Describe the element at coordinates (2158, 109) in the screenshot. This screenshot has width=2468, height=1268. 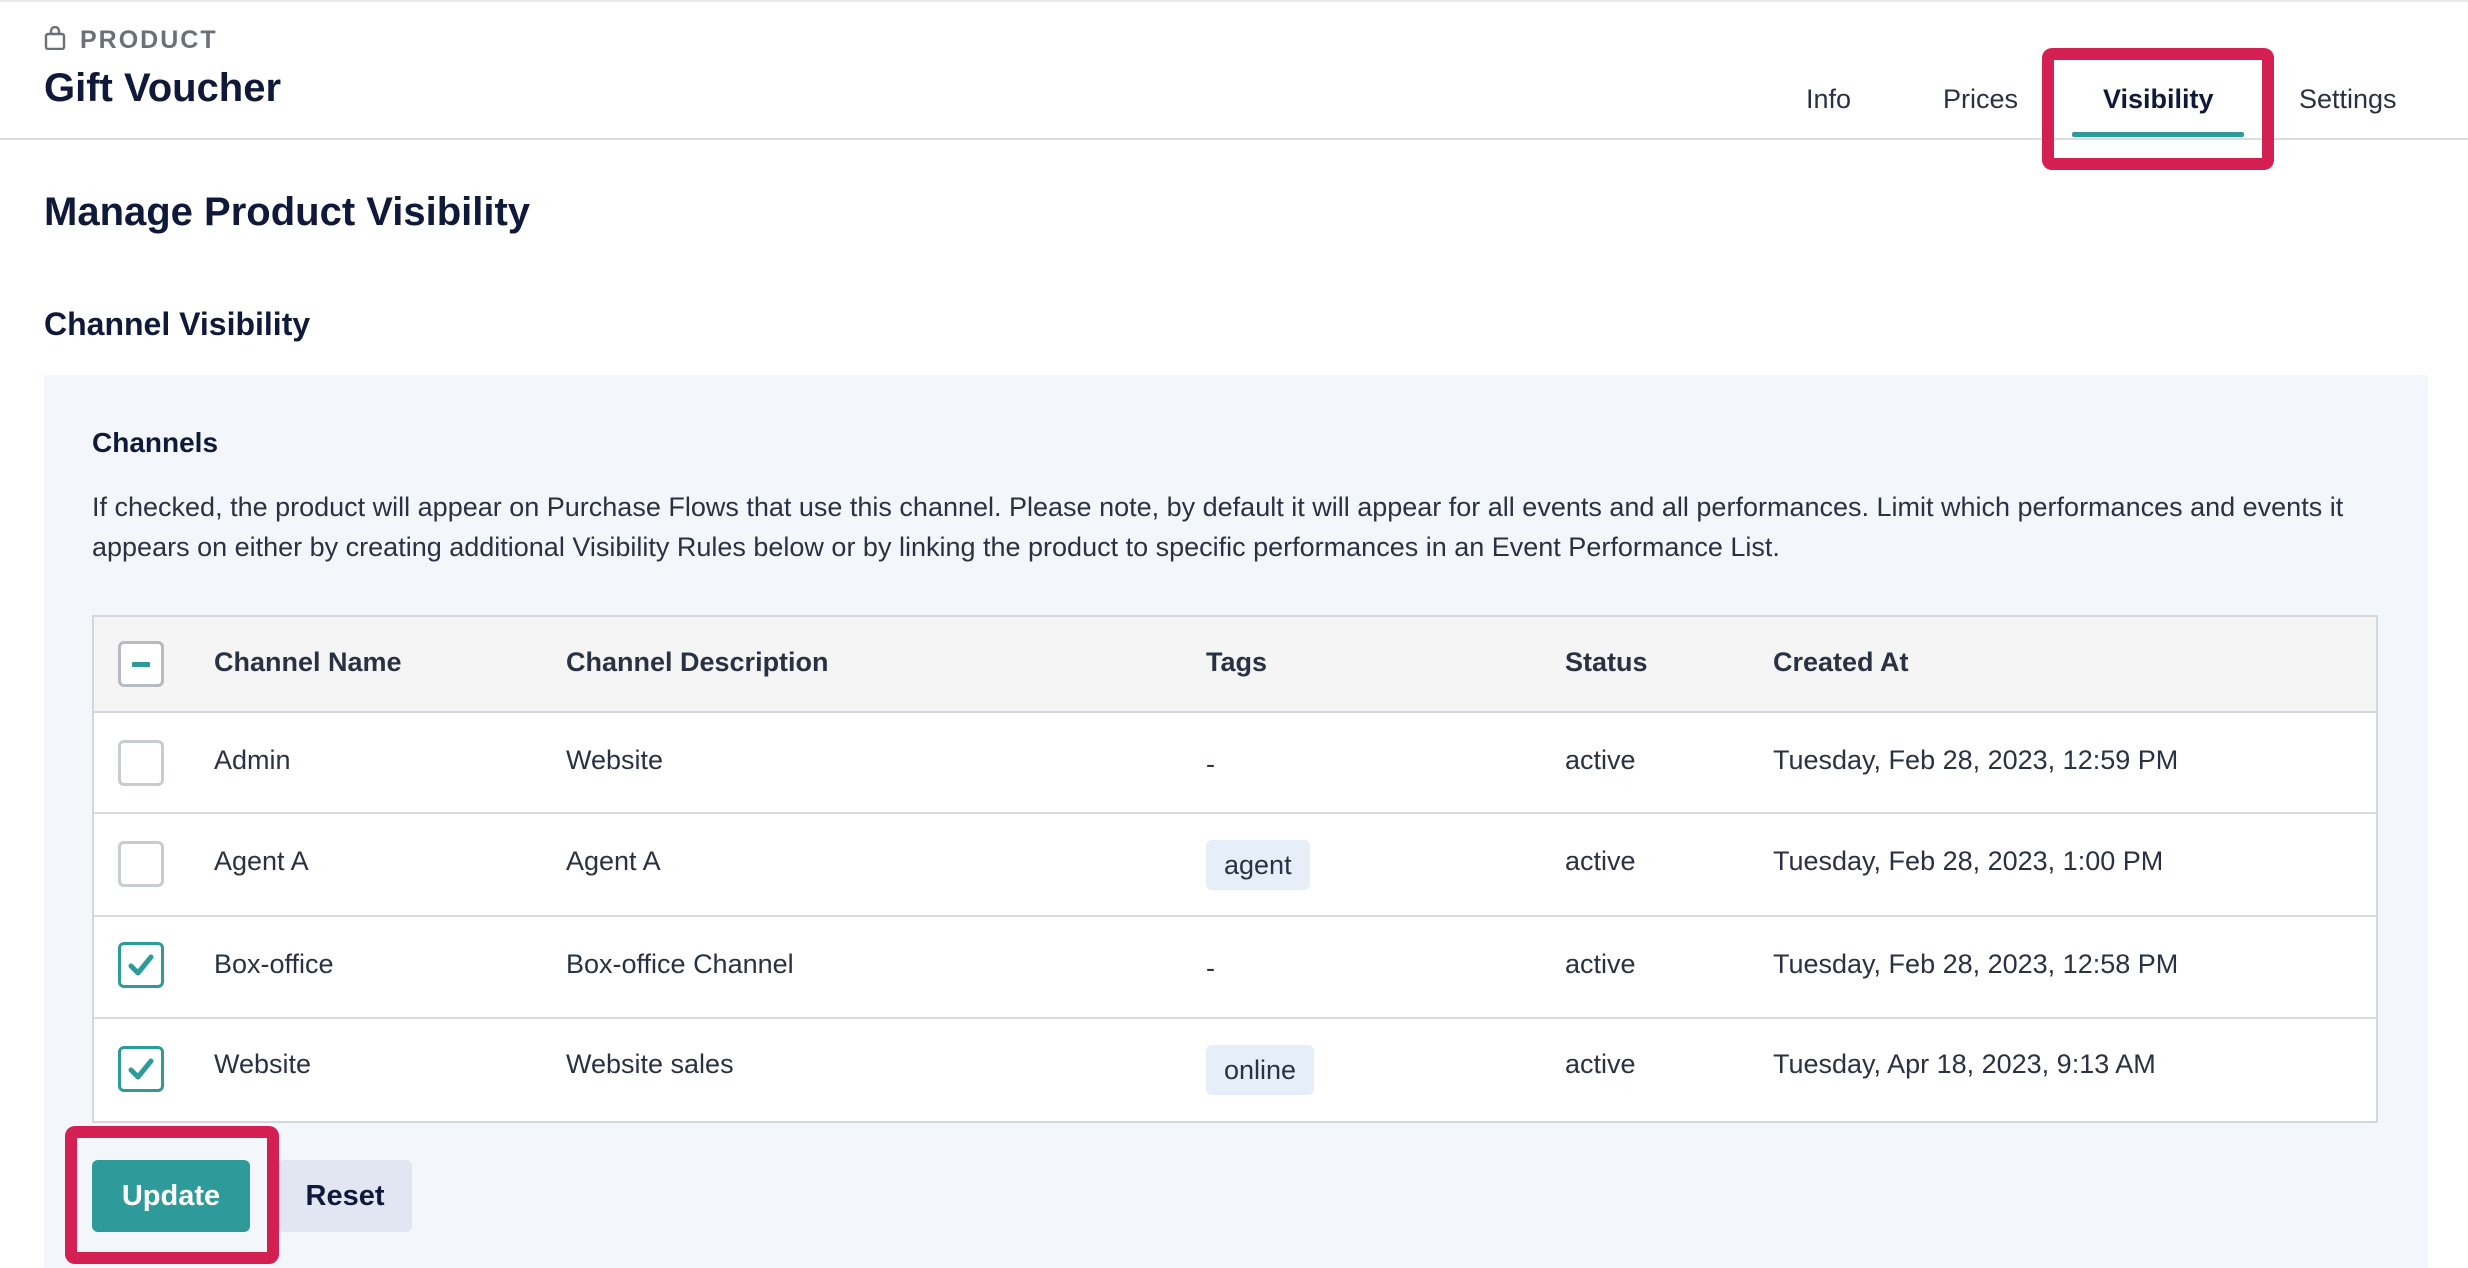
I see `visibility-tab-highlight` at that location.